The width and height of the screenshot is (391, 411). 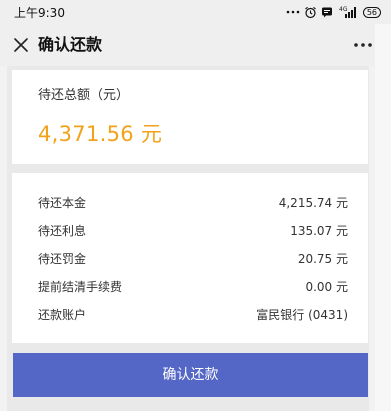 What do you see at coordinates (62, 315) in the screenshot?
I see `detail-label: 还款账户` at bounding box center [62, 315].